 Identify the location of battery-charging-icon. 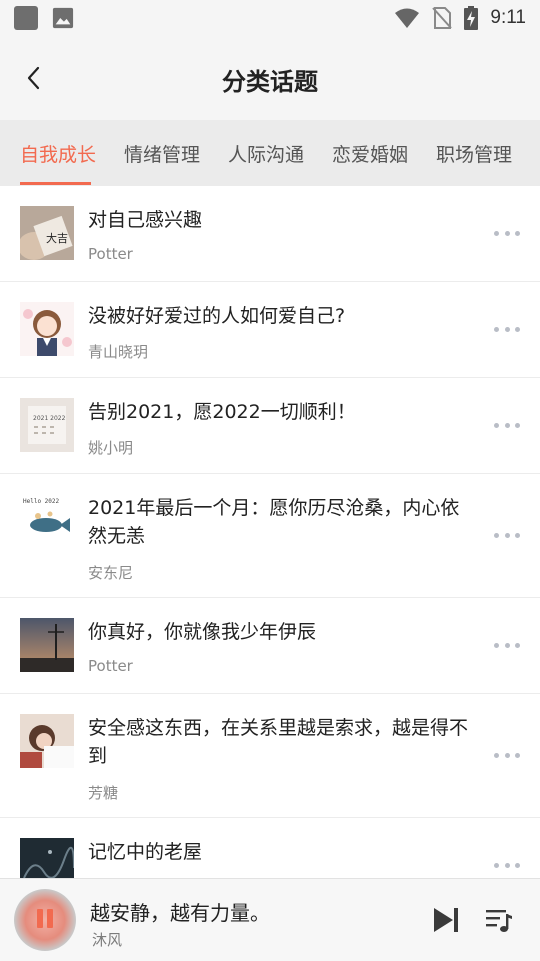
(471, 18).